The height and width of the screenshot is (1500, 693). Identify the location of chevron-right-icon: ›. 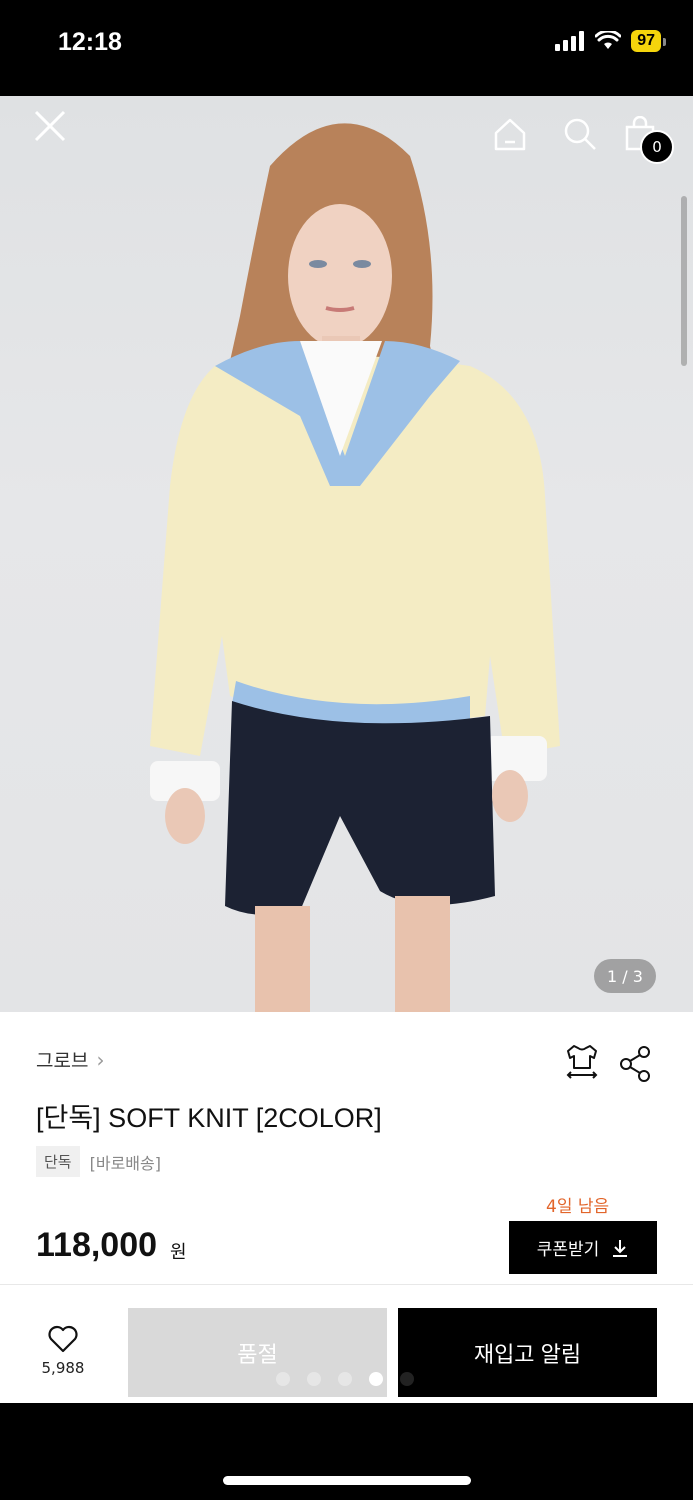
(100, 1059).